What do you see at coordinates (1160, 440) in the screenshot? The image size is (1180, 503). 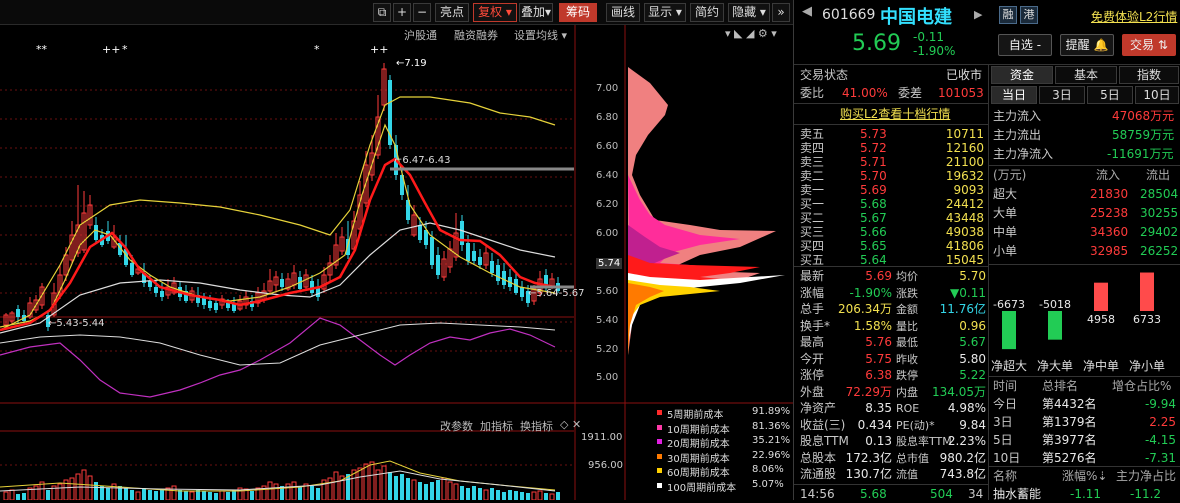 I see `rank-row-pct: -4.15` at bounding box center [1160, 440].